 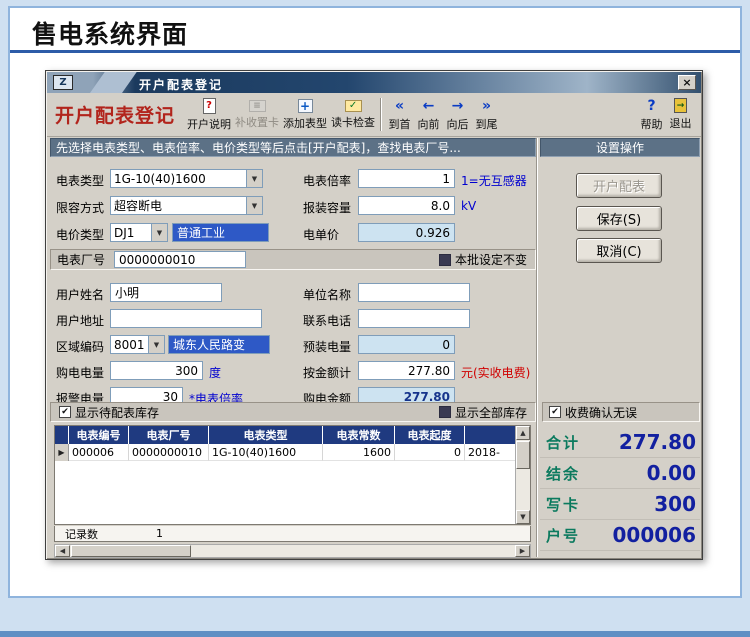 I want to click on meter-ratio-input: 1, so click(x=406, y=178).